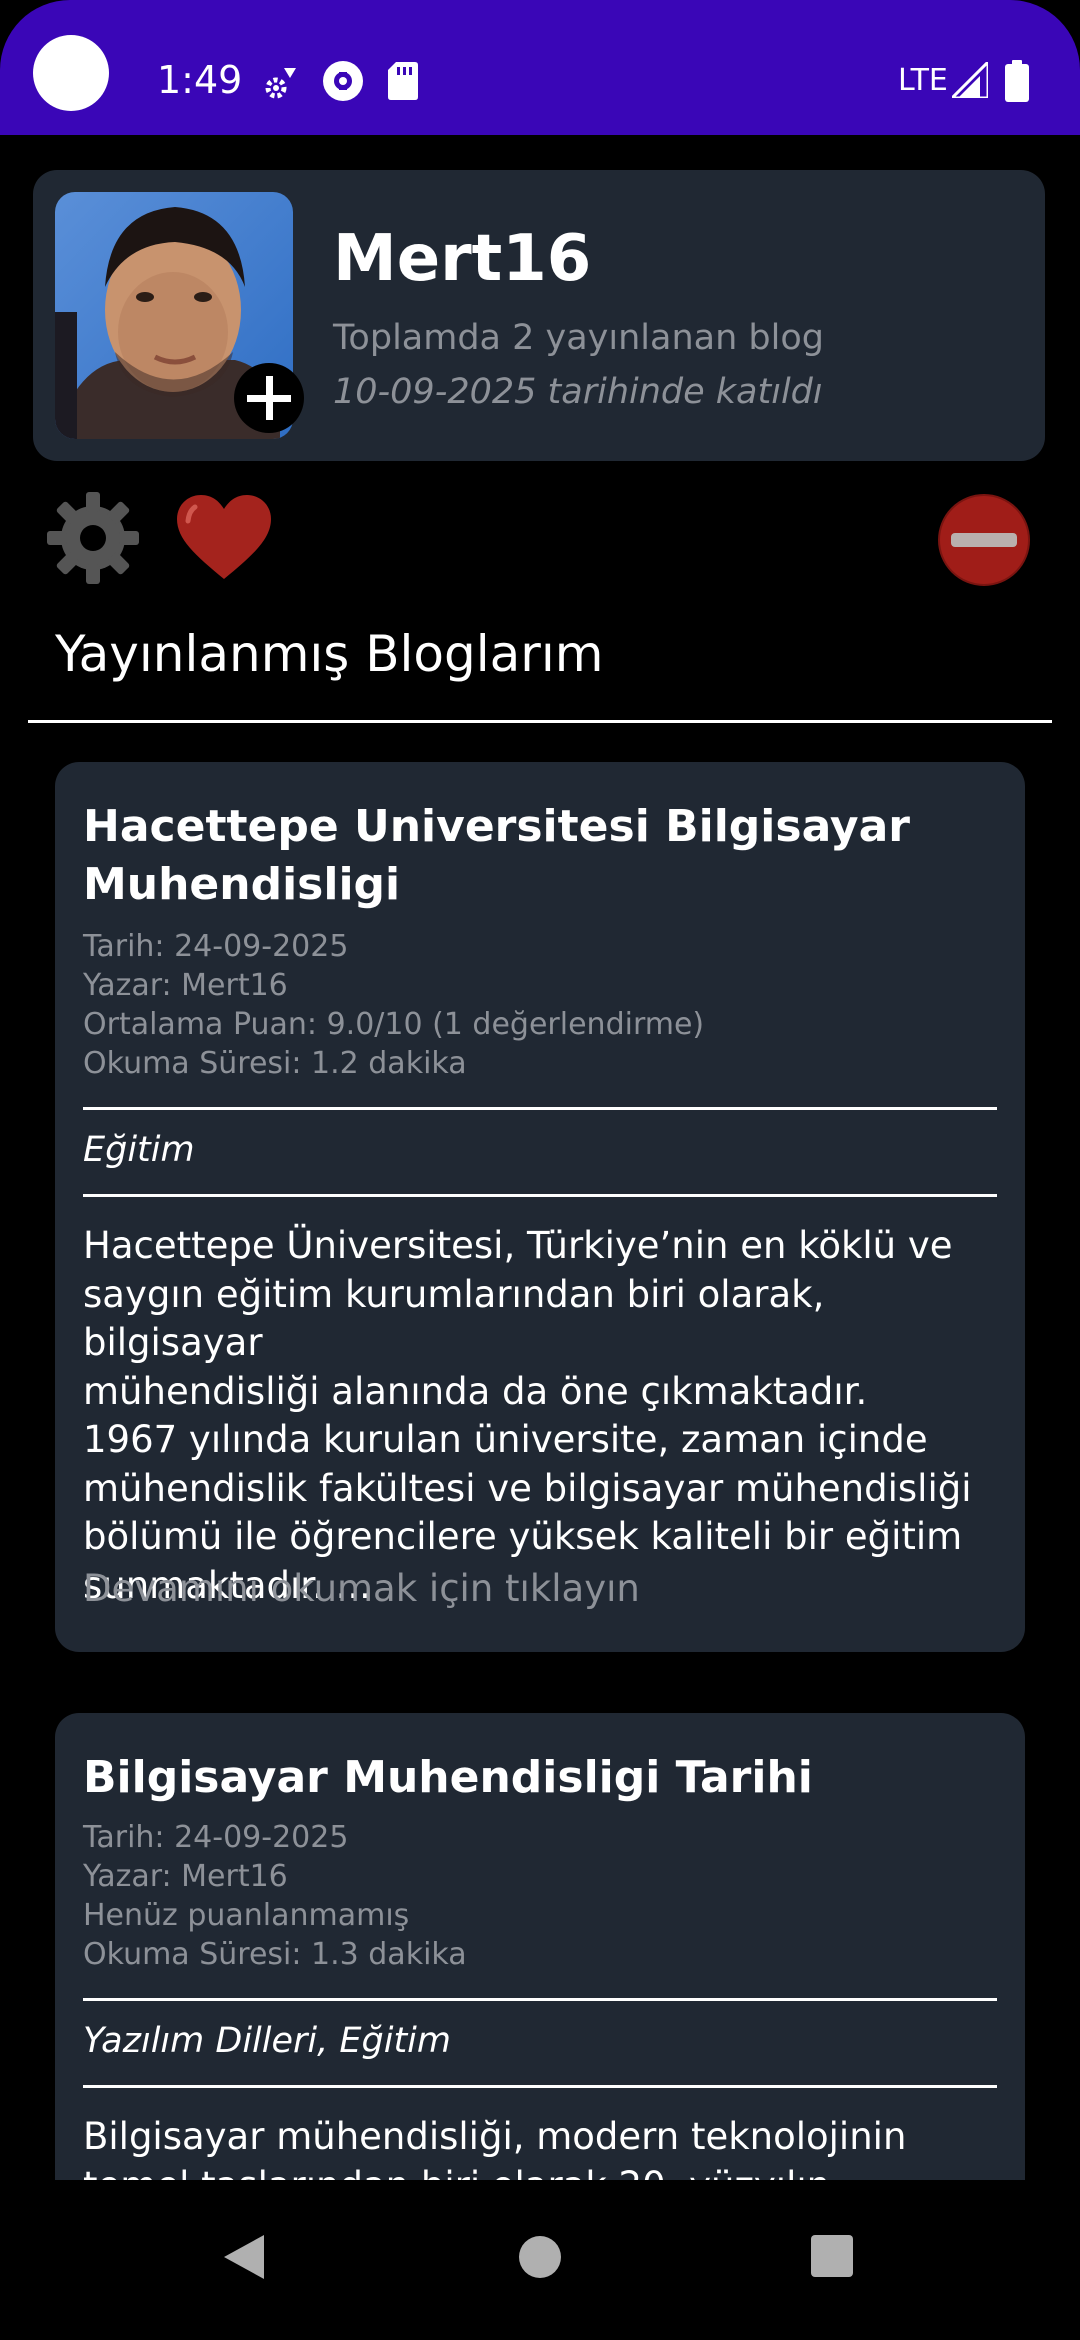  What do you see at coordinates (275, 1063) in the screenshot?
I see `blog-reading-time: Okuma Süresi: 1.2 dakika` at bounding box center [275, 1063].